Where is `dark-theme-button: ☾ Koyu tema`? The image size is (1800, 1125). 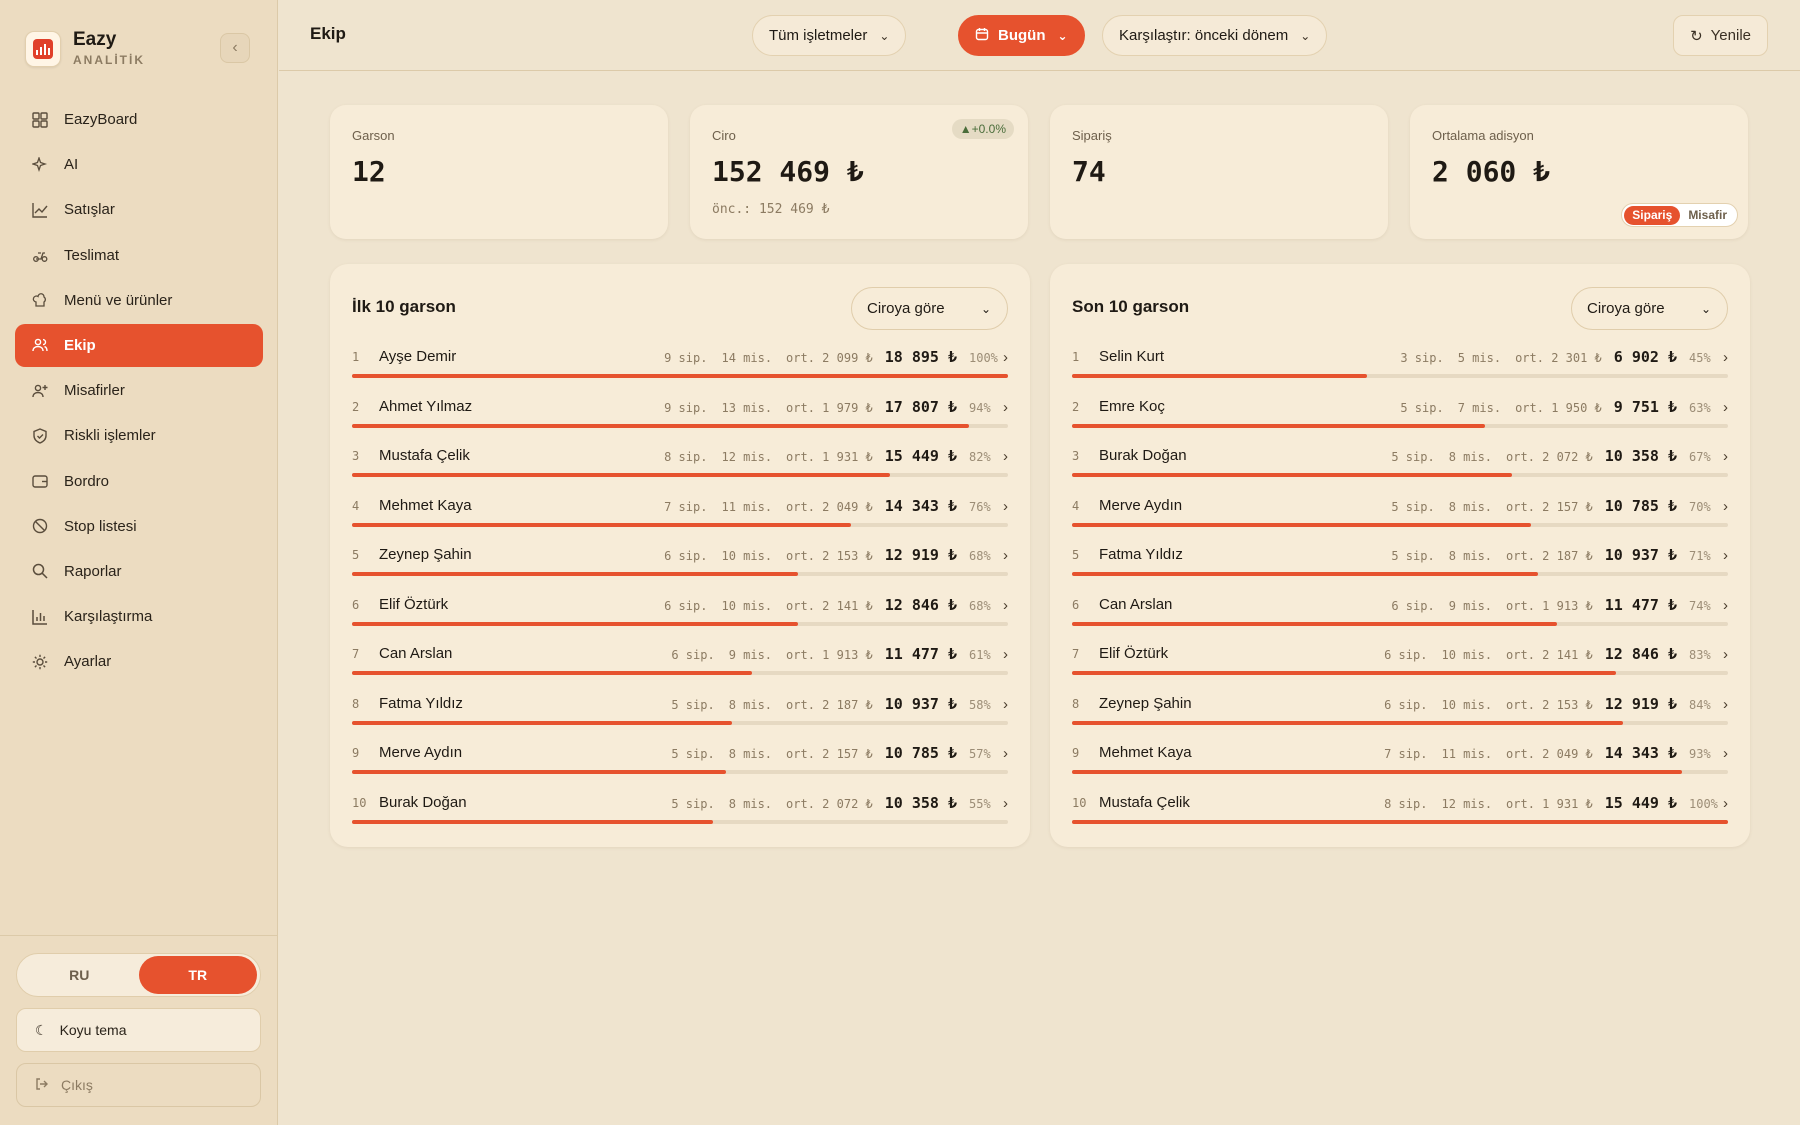
dark-theme-button: ☾ Koyu tema is located at coordinates (138, 1030).